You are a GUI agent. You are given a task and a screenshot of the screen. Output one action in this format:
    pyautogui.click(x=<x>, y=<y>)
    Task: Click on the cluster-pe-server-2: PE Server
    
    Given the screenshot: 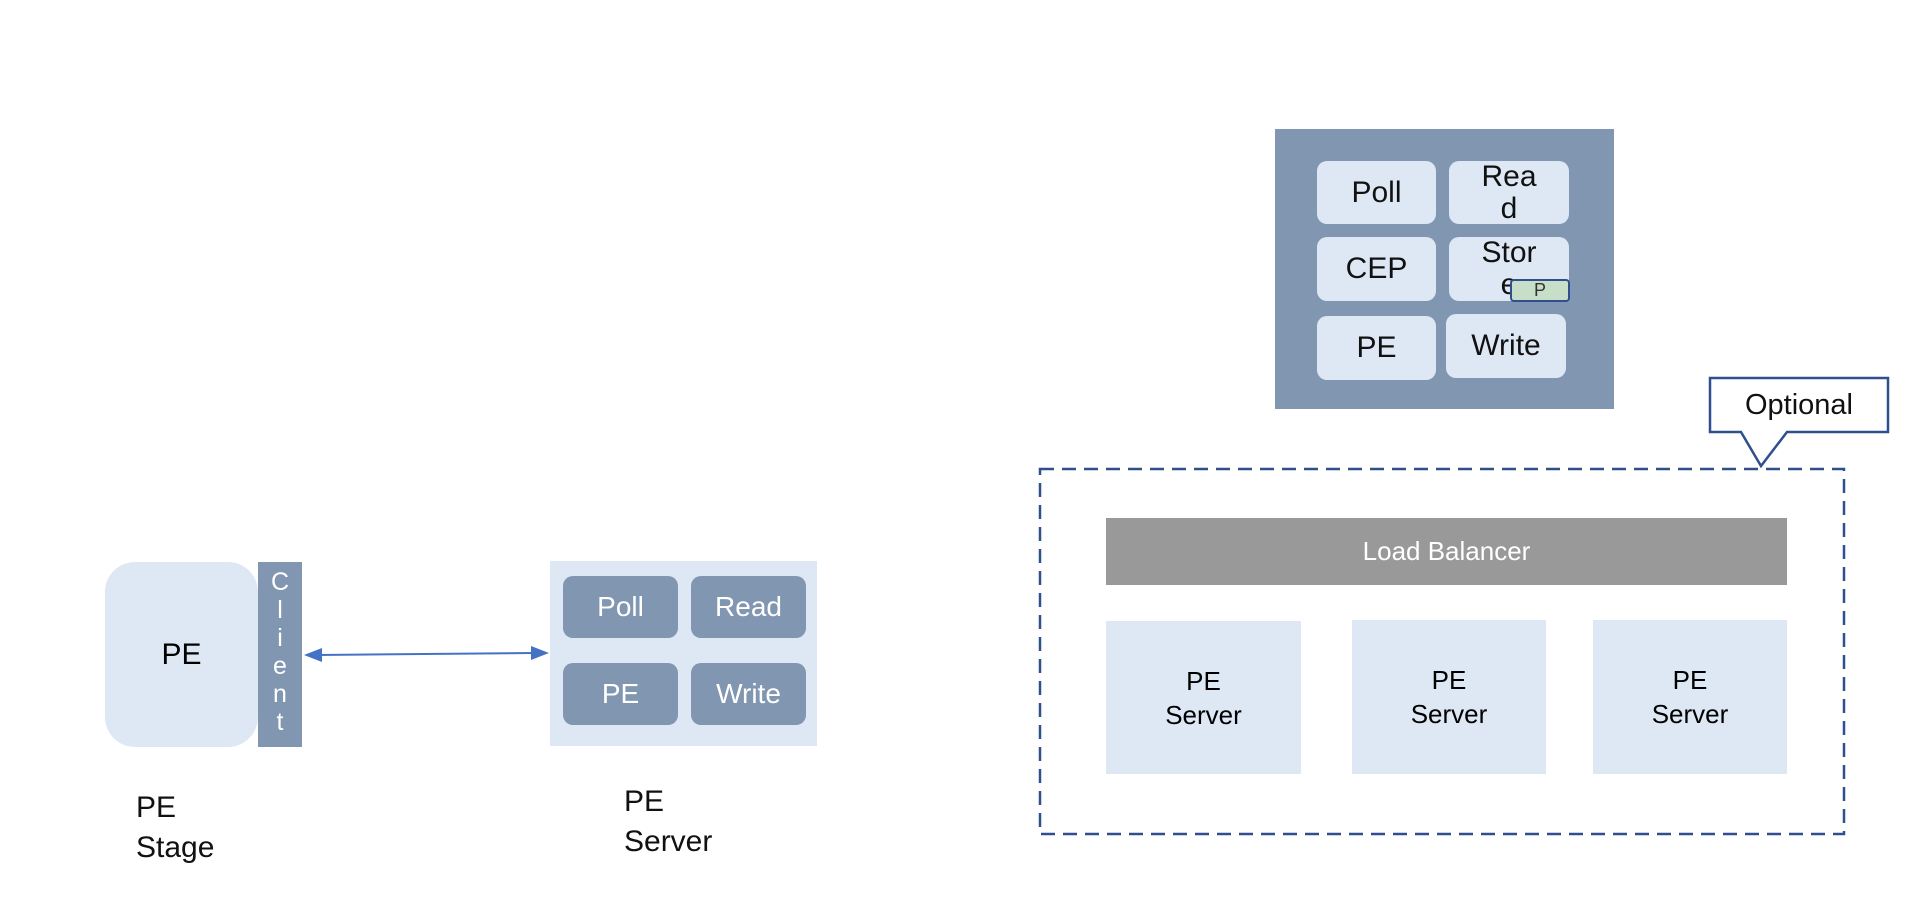 What is the action you would take?
    pyautogui.click(x=1449, y=697)
    